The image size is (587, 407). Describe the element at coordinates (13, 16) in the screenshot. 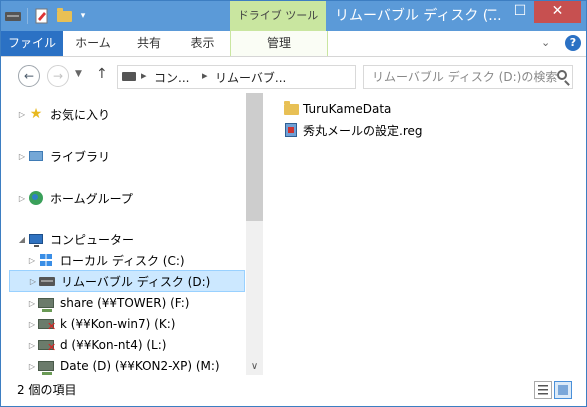

I see `drive-icon` at that location.